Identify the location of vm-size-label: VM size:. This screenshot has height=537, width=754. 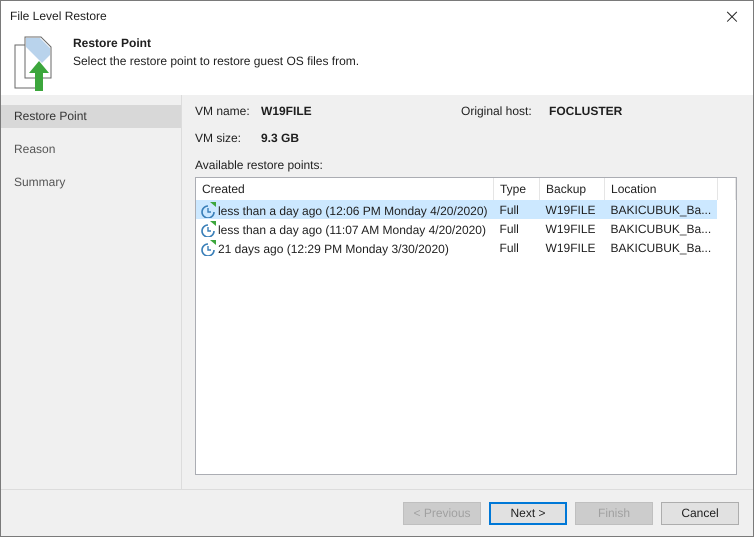
(218, 138).